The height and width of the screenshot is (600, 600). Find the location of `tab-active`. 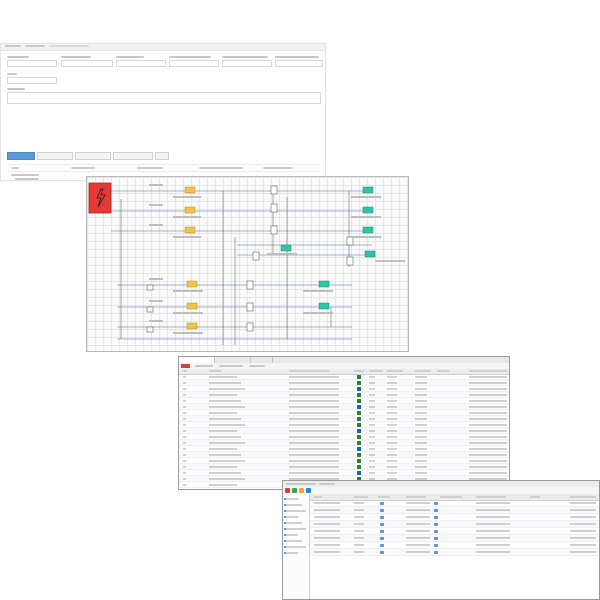

tab-active is located at coordinates (21, 156).